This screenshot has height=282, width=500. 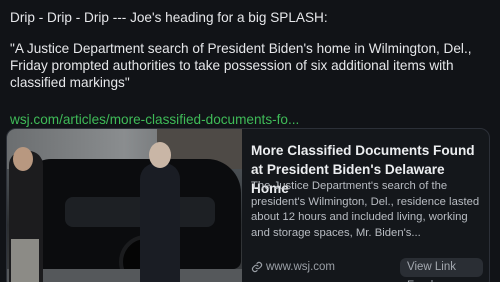 I want to click on card-source: www.wsj.com, so click(x=293, y=267).